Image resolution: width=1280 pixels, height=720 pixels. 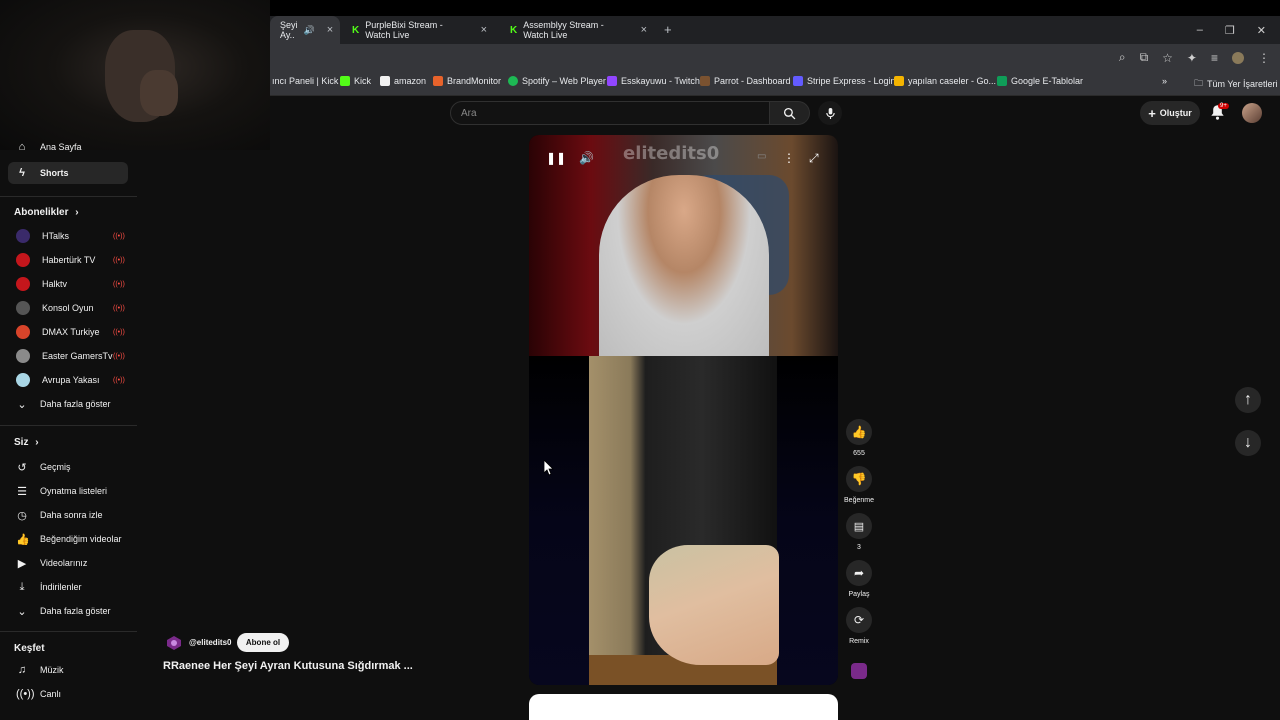 I want to click on star-icon: ☆, so click(x=1167, y=58).